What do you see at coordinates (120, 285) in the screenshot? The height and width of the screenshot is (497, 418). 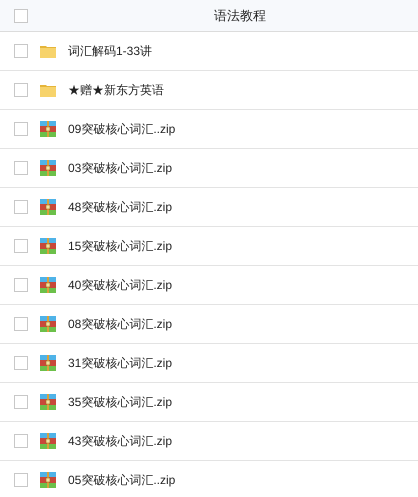 I see `file-name: 40突破核心词汇.zip` at bounding box center [120, 285].